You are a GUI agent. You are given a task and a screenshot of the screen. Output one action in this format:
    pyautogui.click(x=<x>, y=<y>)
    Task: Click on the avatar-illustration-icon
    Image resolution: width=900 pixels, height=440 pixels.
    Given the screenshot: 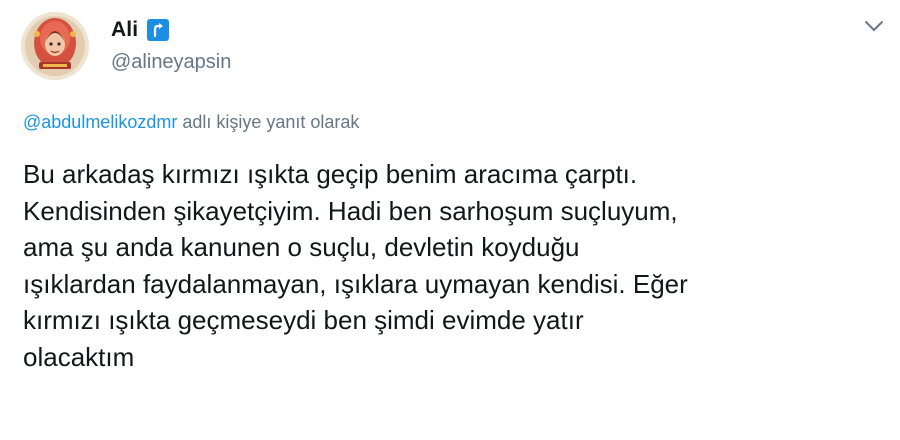 What is the action you would take?
    pyautogui.click(x=55, y=46)
    